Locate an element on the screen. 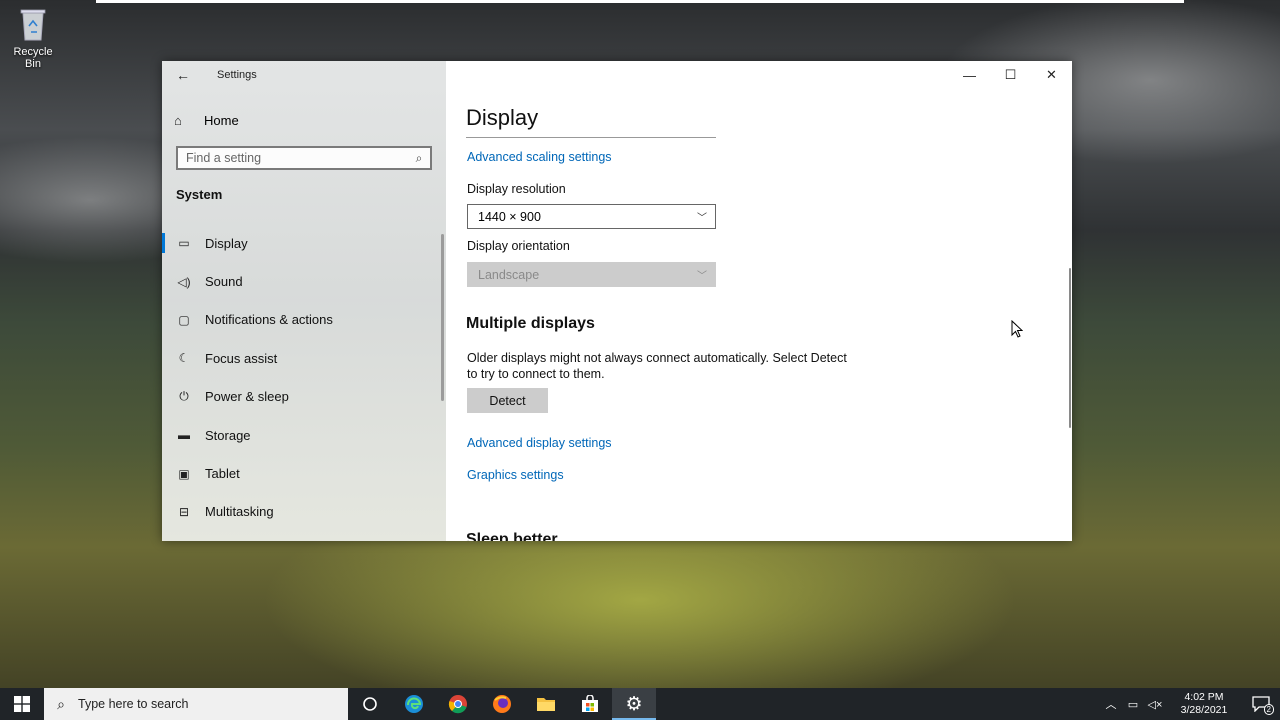 The height and width of the screenshot is (720, 1280). firefox-icon is located at coordinates (502, 704).